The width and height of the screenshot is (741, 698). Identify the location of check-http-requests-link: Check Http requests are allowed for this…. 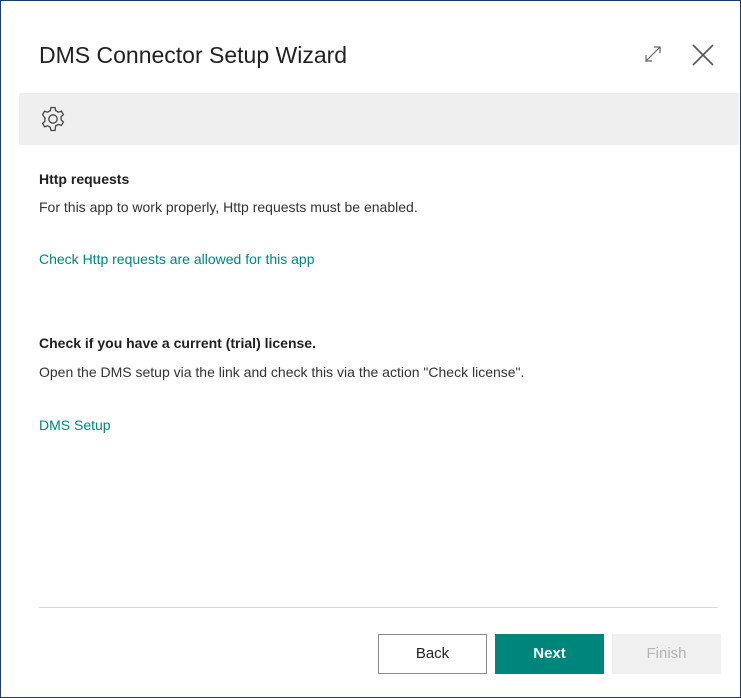
(176, 259).